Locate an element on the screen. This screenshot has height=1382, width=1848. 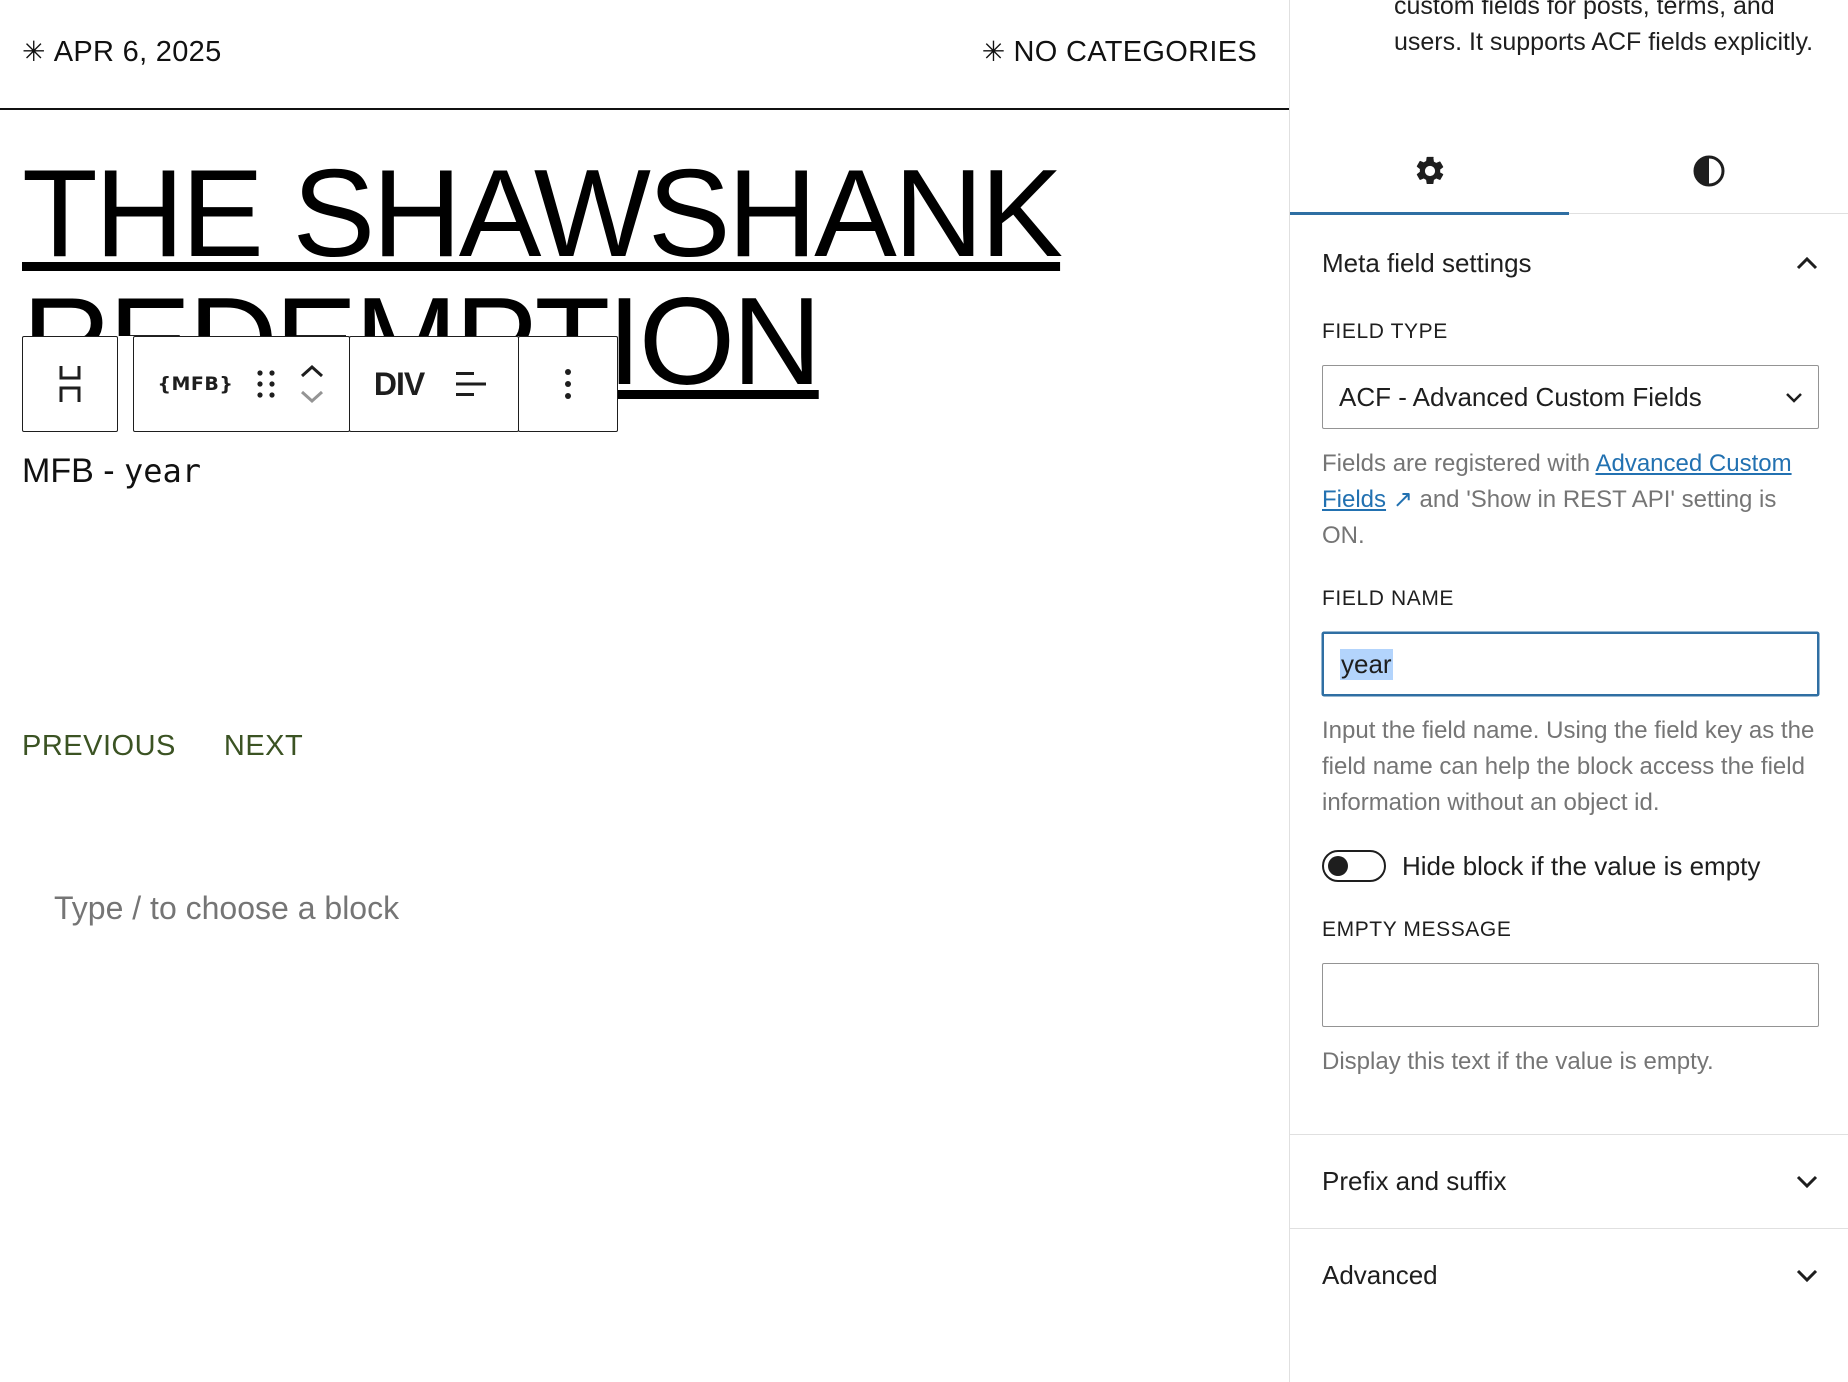
field-type-select: ACF - Advanced Custom Fields is located at coordinates (1570, 397).